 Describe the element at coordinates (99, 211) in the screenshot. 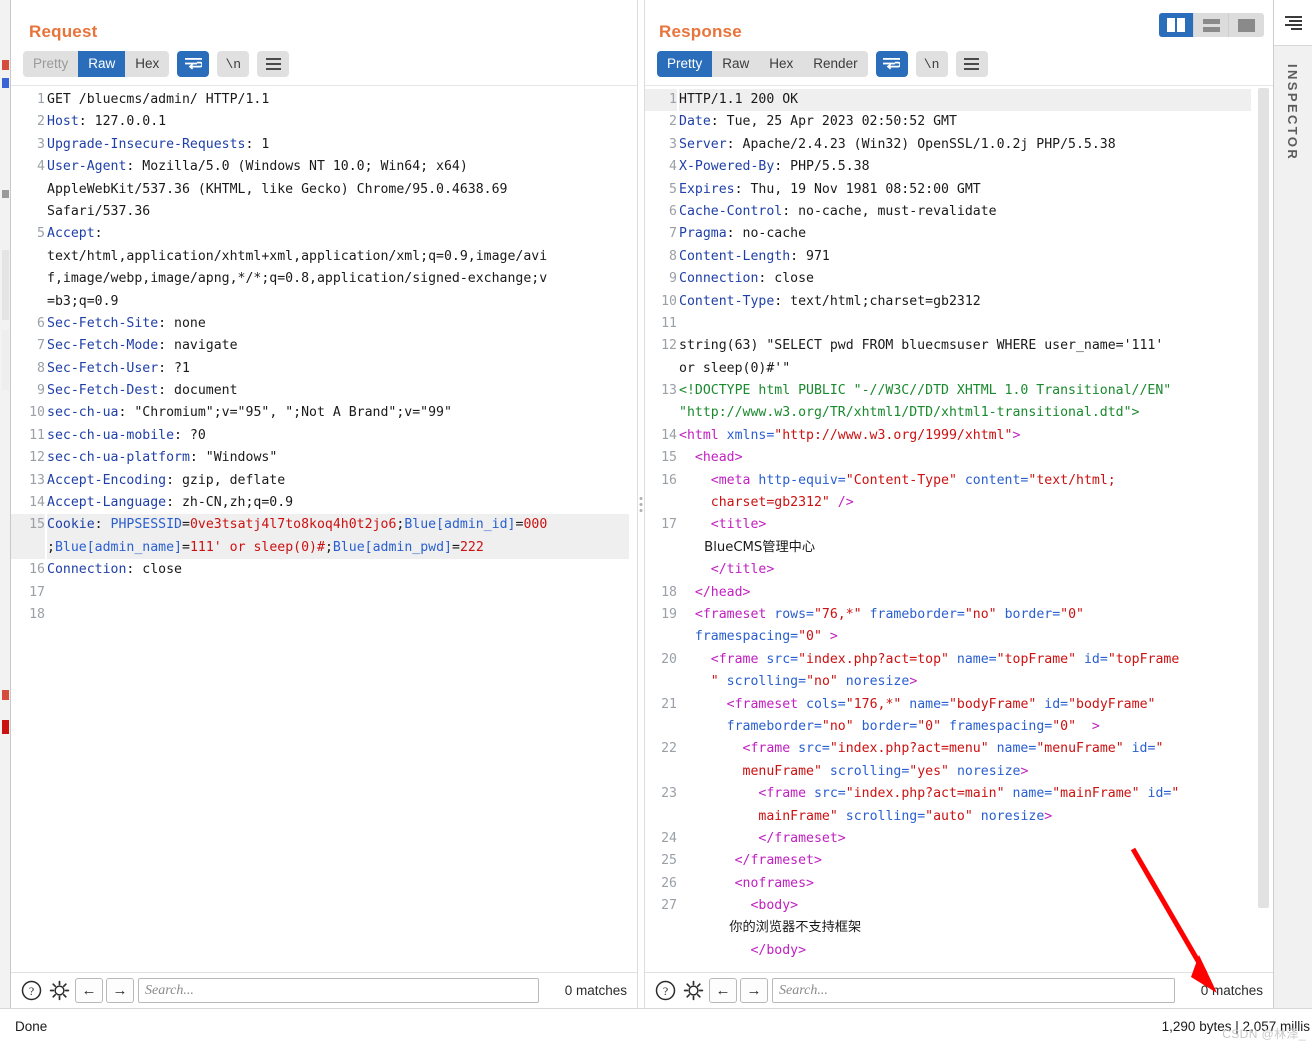

I see `code-token: Safari/537.36` at that location.